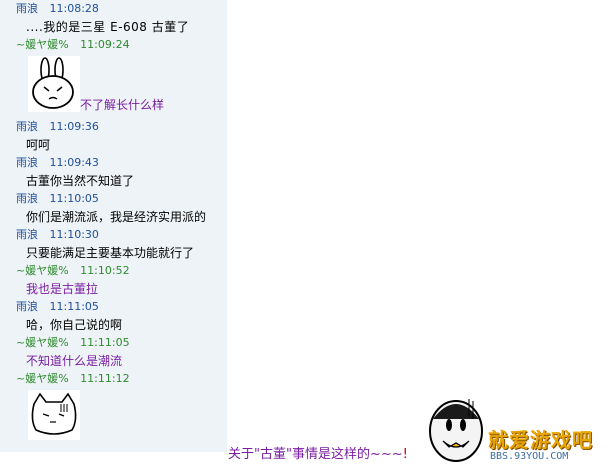 This screenshot has width=613, height=468. I want to click on sticker-message, so click(113, 420).